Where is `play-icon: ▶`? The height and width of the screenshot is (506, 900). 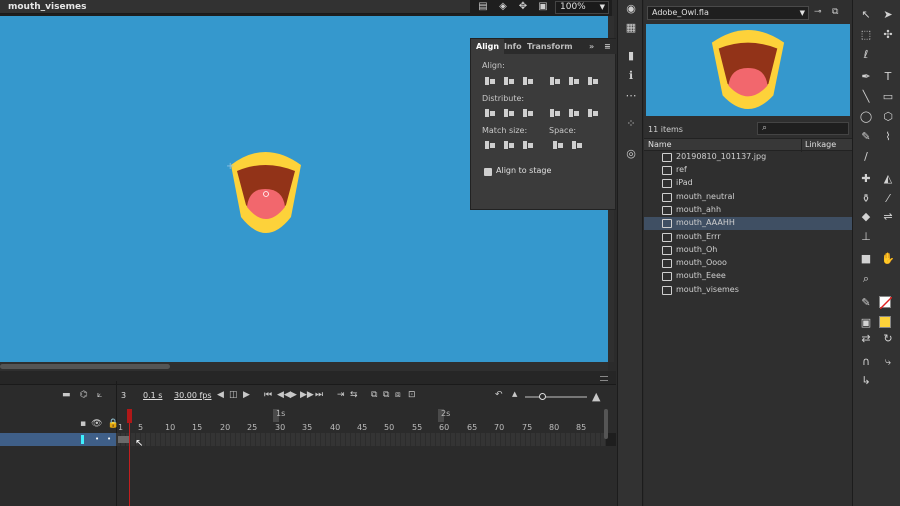
play-icon: ▶ is located at coordinates (293, 395).